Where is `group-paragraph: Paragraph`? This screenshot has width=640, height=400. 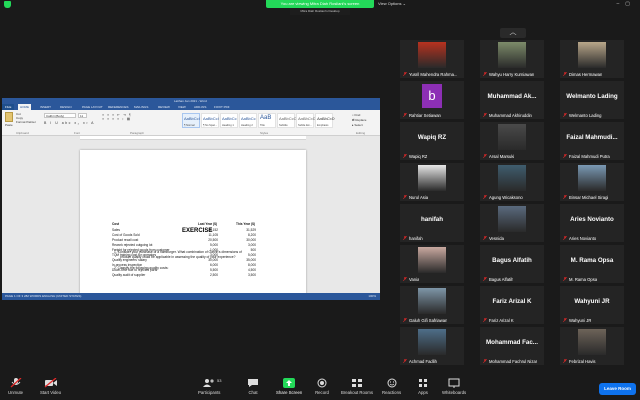
group-paragraph: Paragraph is located at coordinates (137, 133).